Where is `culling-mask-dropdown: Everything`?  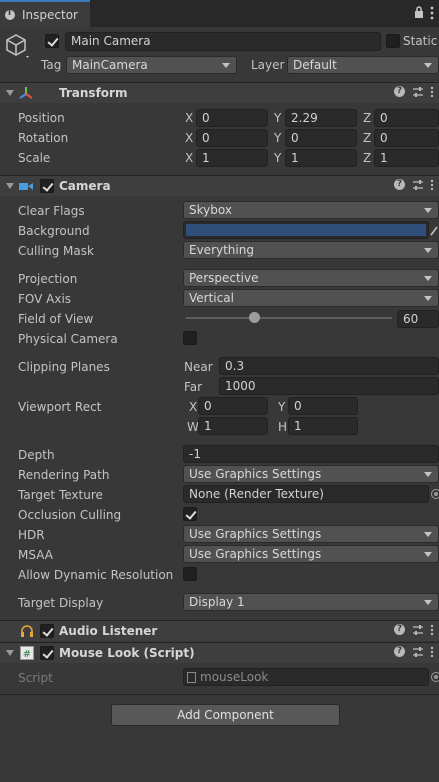 culling-mask-dropdown: Everything is located at coordinates (311, 250).